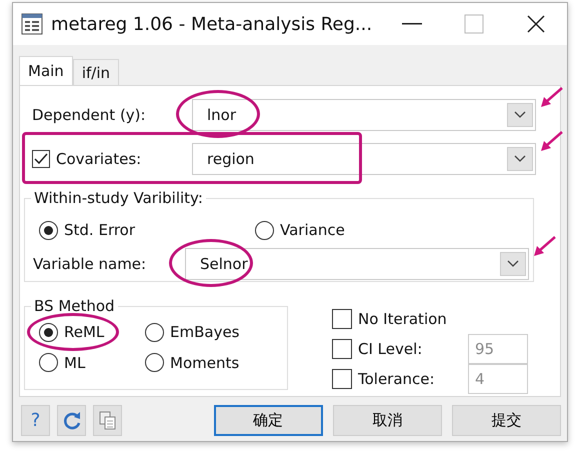 Image resolution: width=577 pixels, height=454 pixels. Describe the element at coordinates (89, 115) in the screenshot. I see `field-label: Dependent (y):` at that location.